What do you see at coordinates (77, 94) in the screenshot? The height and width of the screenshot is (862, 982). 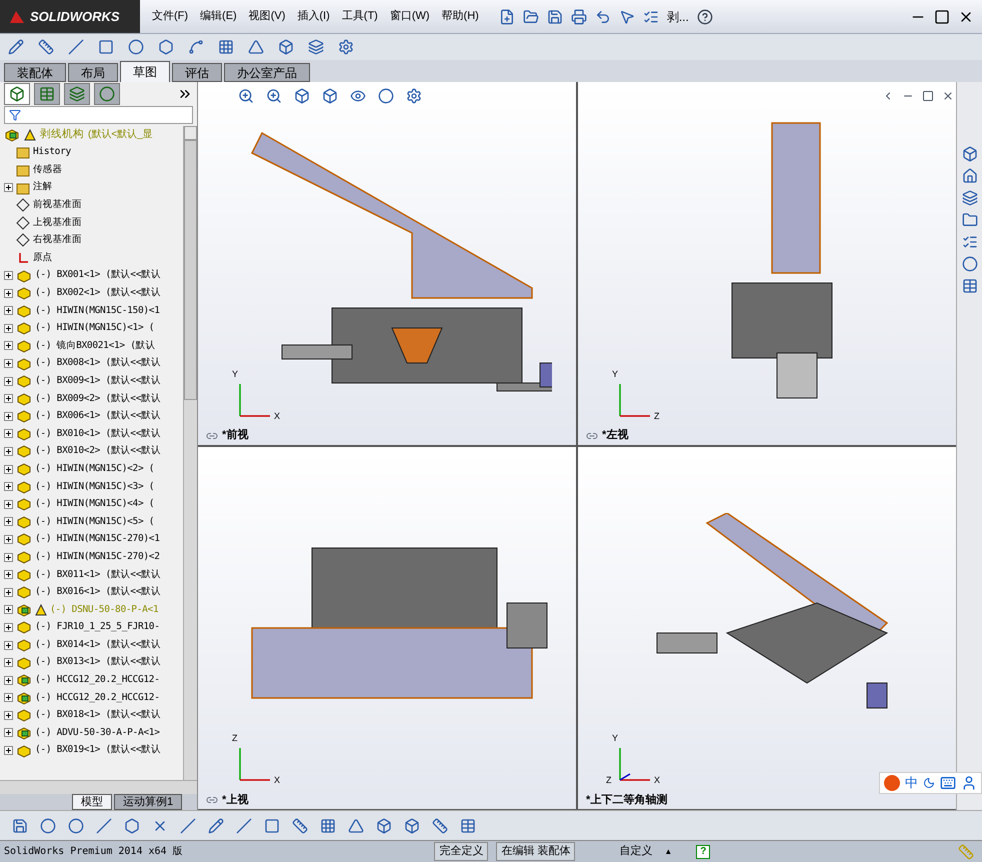 I see `configuration-tab-icon` at bounding box center [77, 94].